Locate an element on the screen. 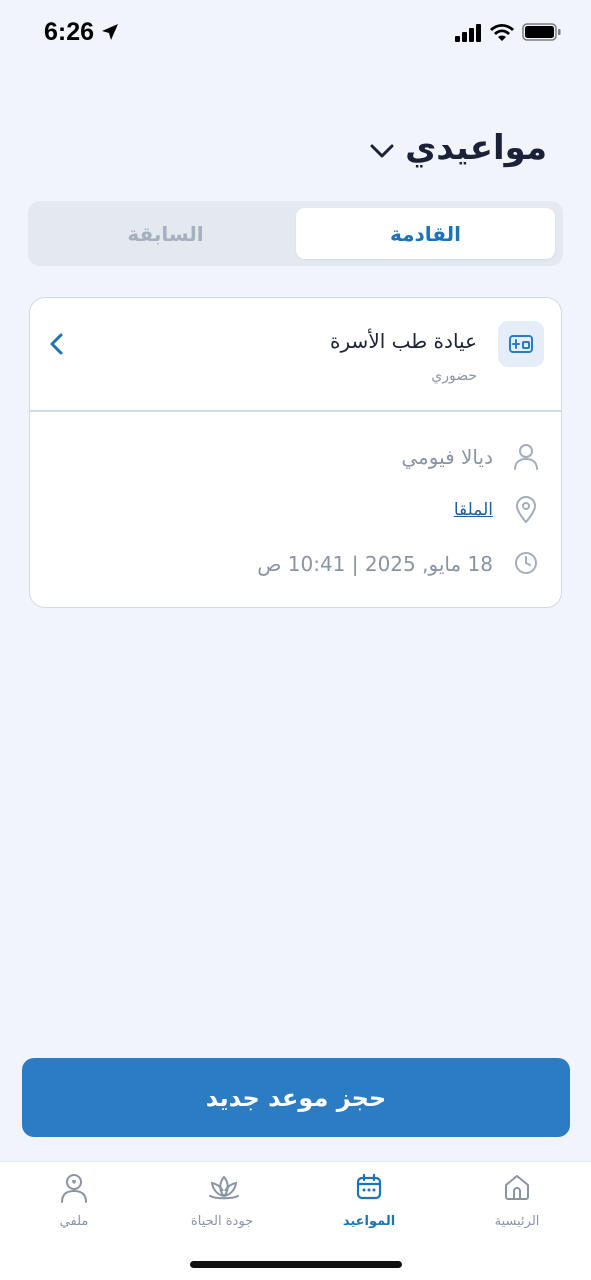 This screenshot has width=591, height=1280. doctor-row: ديالا فيومي is located at coordinates (309, 458).